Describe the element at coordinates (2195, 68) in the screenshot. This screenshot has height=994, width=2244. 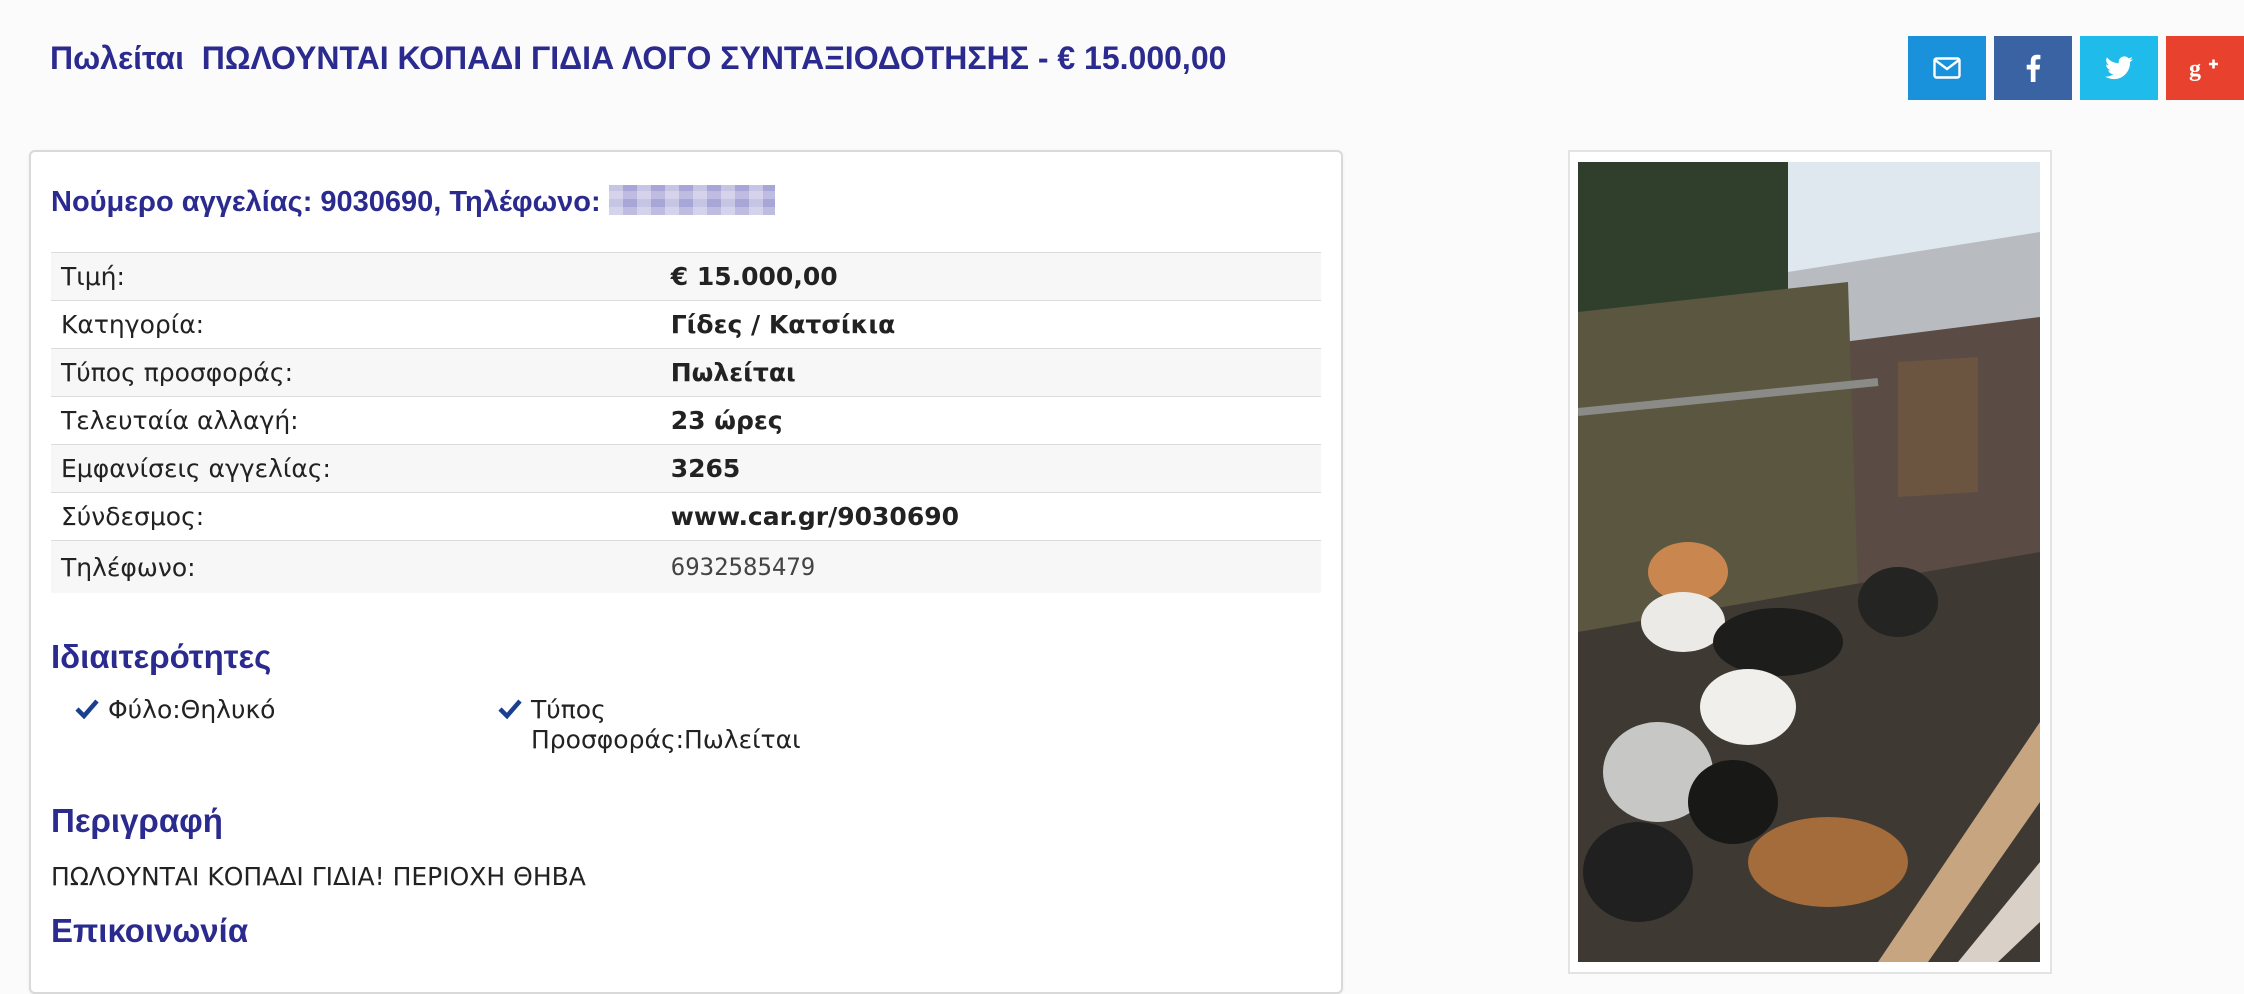
I see `svg-text: g` at that location.